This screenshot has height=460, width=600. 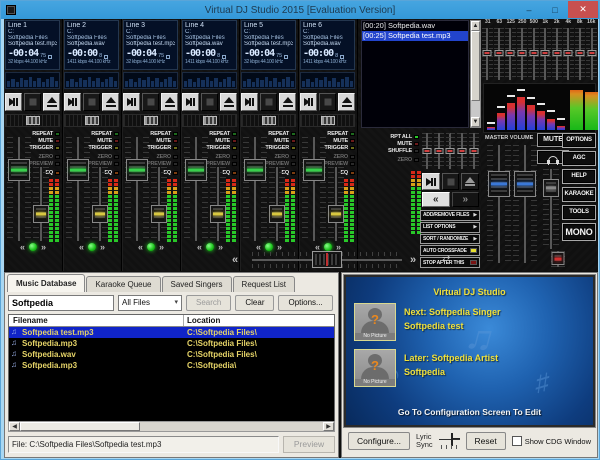 What do you see at coordinates (555, 9) in the screenshot?
I see `maximize-button: □` at bounding box center [555, 9].